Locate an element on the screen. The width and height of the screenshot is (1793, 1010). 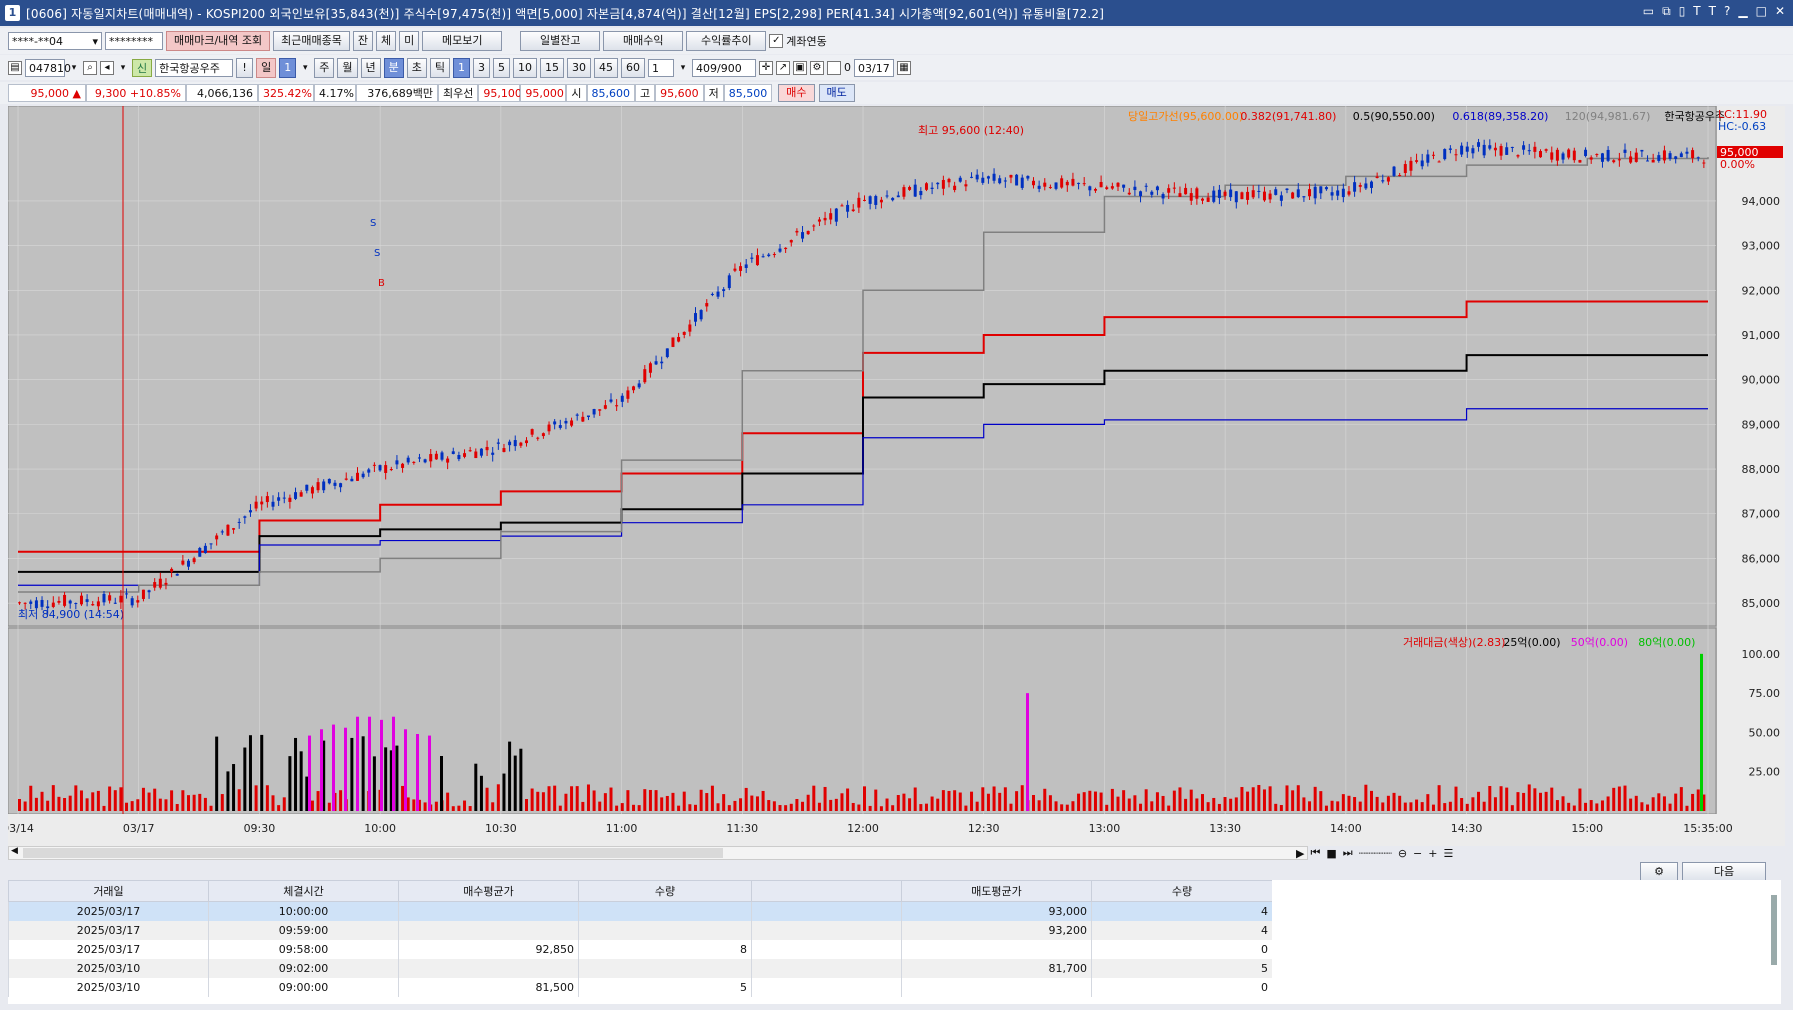
grid-scrollbar is located at coordinates (1774, 930).